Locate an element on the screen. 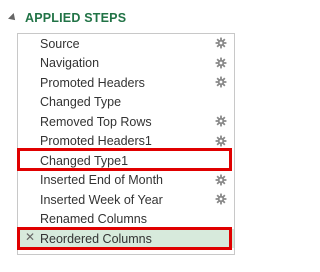  step-changed-type: Changed Type is located at coordinates (126, 102).